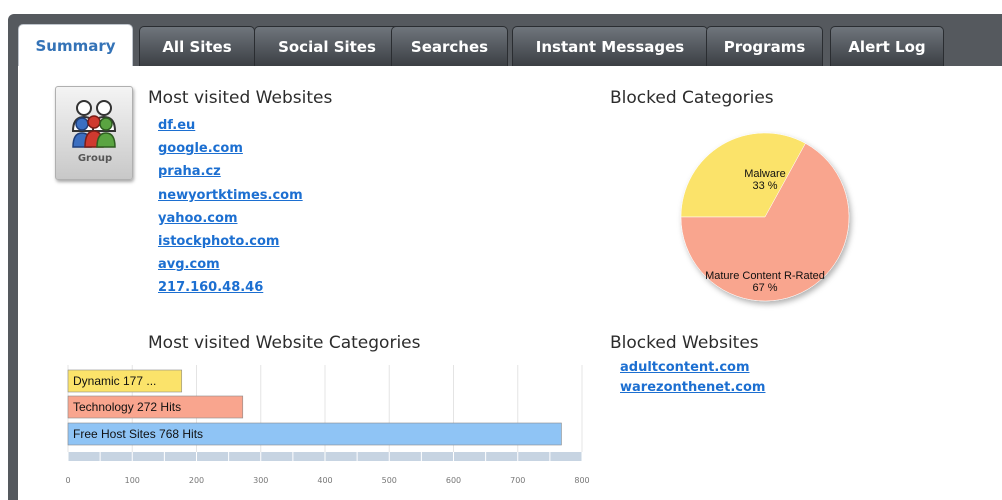 This screenshot has height=500, width=1002. I want to click on group-label: Group, so click(95, 158).